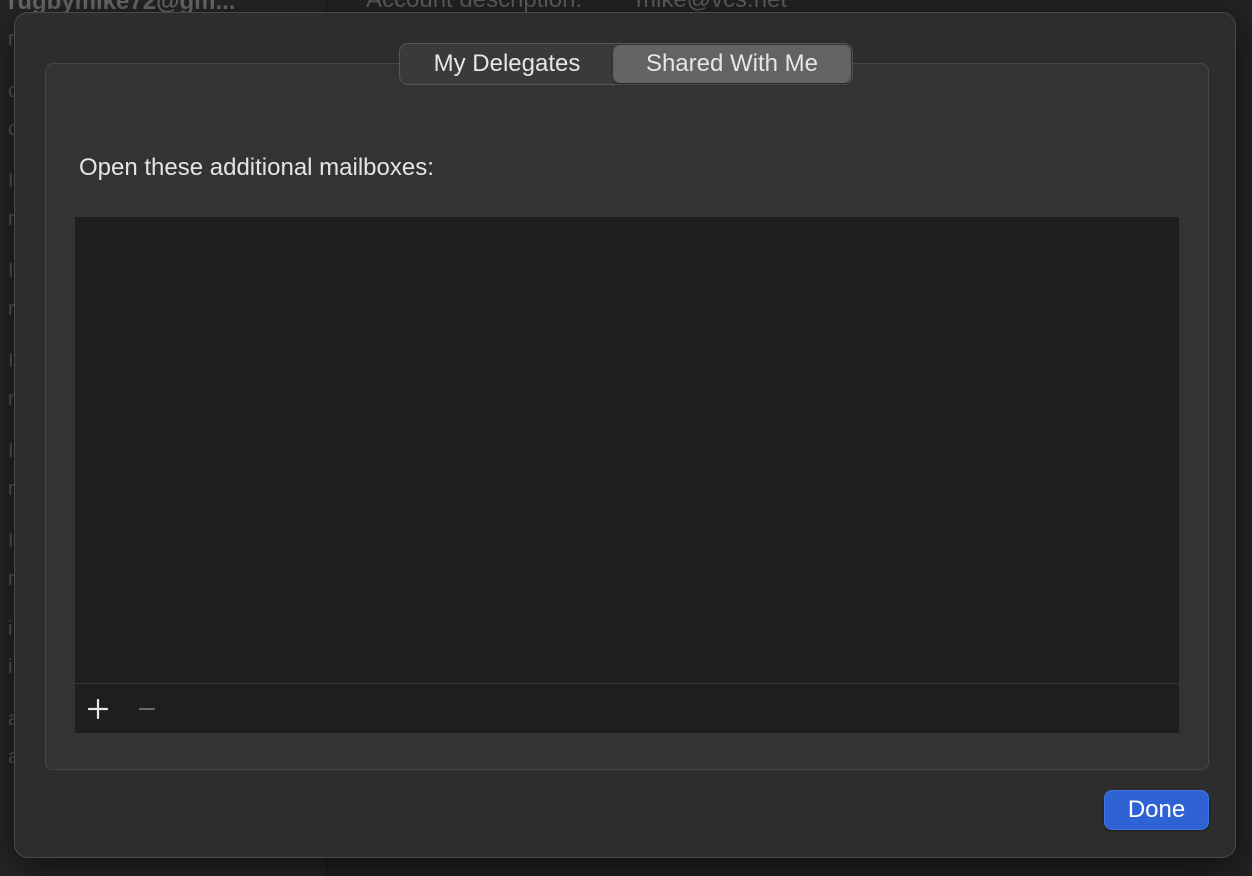 The height and width of the screenshot is (876, 1252). I want to click on tab-my-delegates: My Delegates, so click(507, 64).